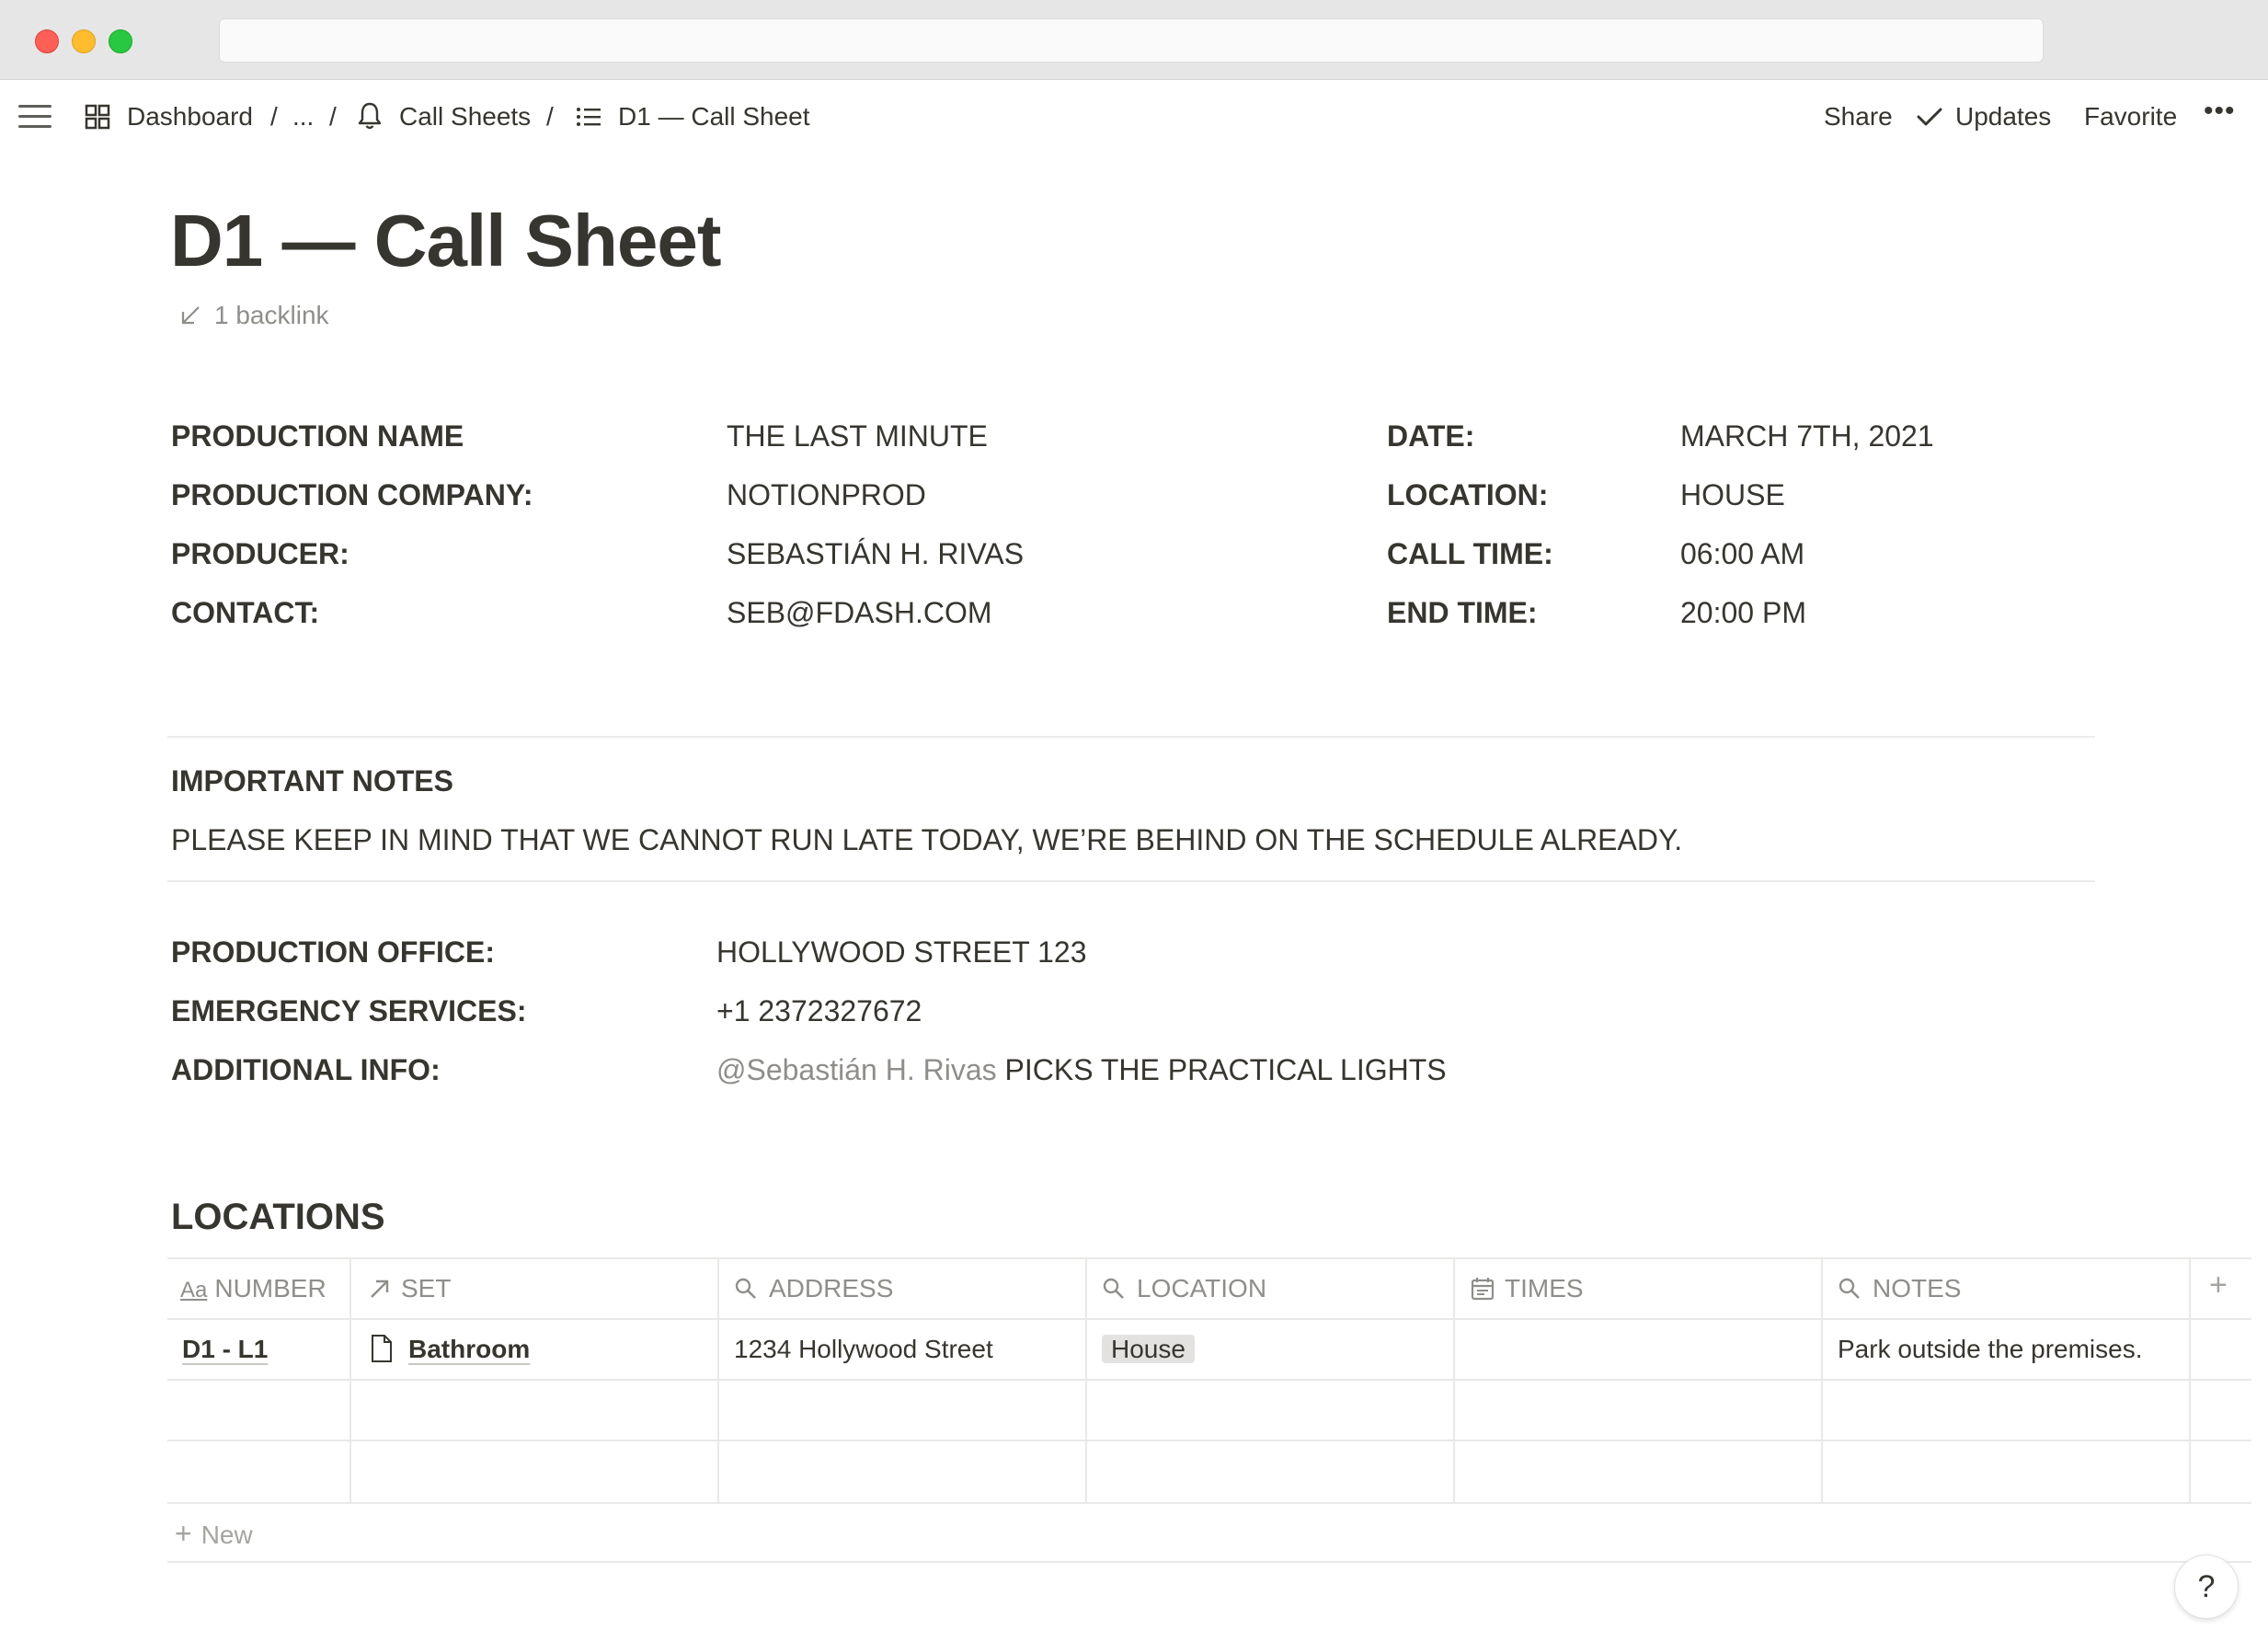 The height and width of the screenshot is (1641, 2268). I want to click on sidebar-menu-icon, so click(35, 117).